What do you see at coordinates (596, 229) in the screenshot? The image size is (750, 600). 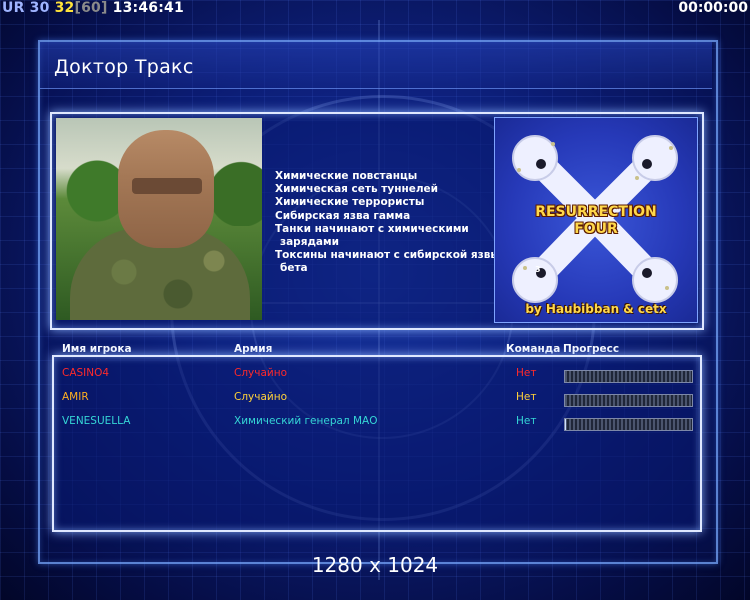 I see `map-name-line2: FOUR` at bounding box center [596, 229].